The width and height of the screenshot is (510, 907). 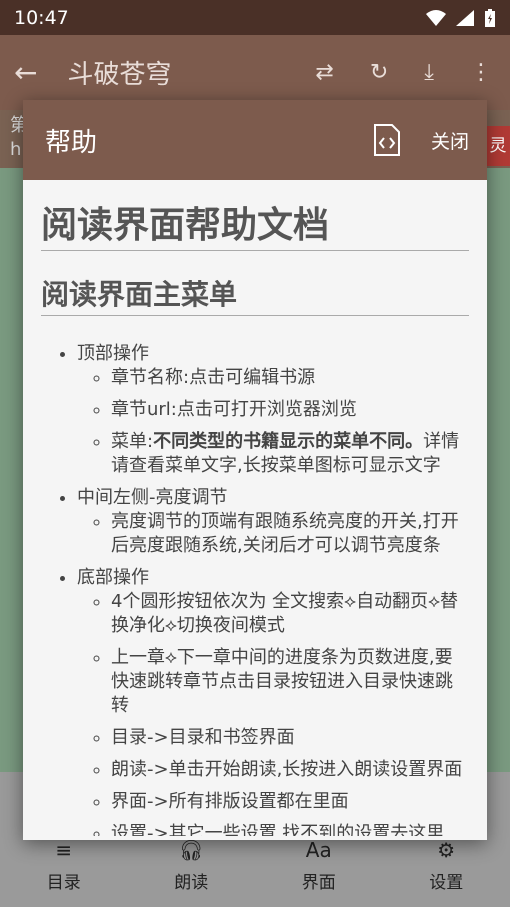 What do you see at coordinates (290, 534) in the screenshot?
I see `list-item: 亮度调节的顶端有跟随系统亮度的开关,打开后亮度跟随系统,关闭后才可以调节亮度条` at bounding box center [290, 534].